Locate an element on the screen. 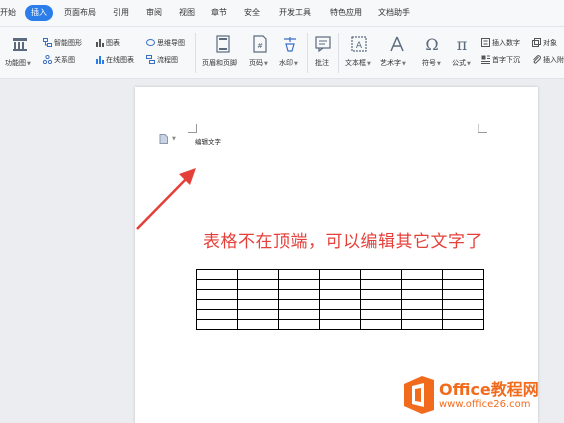 This screenshot has height=423, width=564. document-table is located at coordinates (340, 299).